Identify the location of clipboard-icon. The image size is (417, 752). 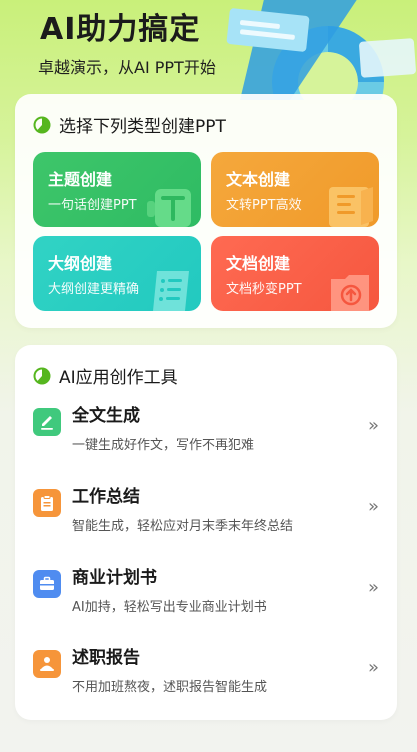
(47, 503).